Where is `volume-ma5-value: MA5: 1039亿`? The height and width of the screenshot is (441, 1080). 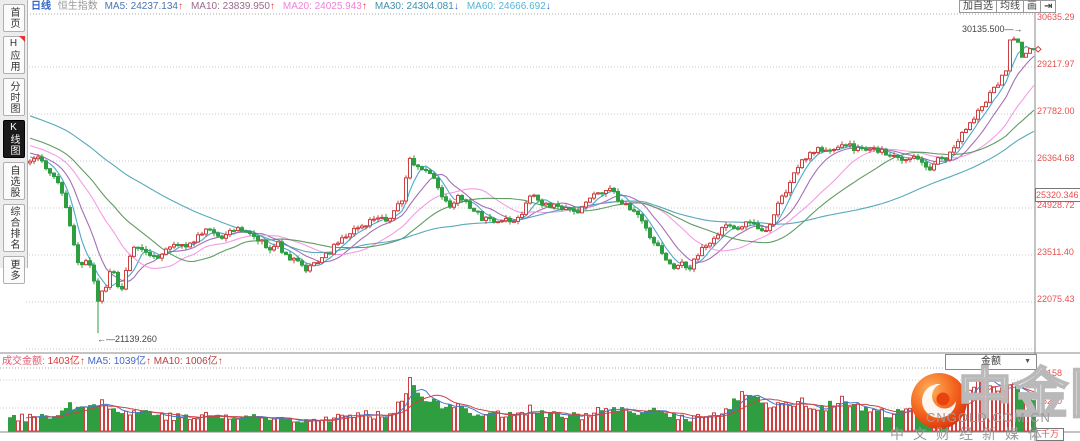 volume-ma5-value: MA5: 1039亿 is located at coordinates (116, 361).